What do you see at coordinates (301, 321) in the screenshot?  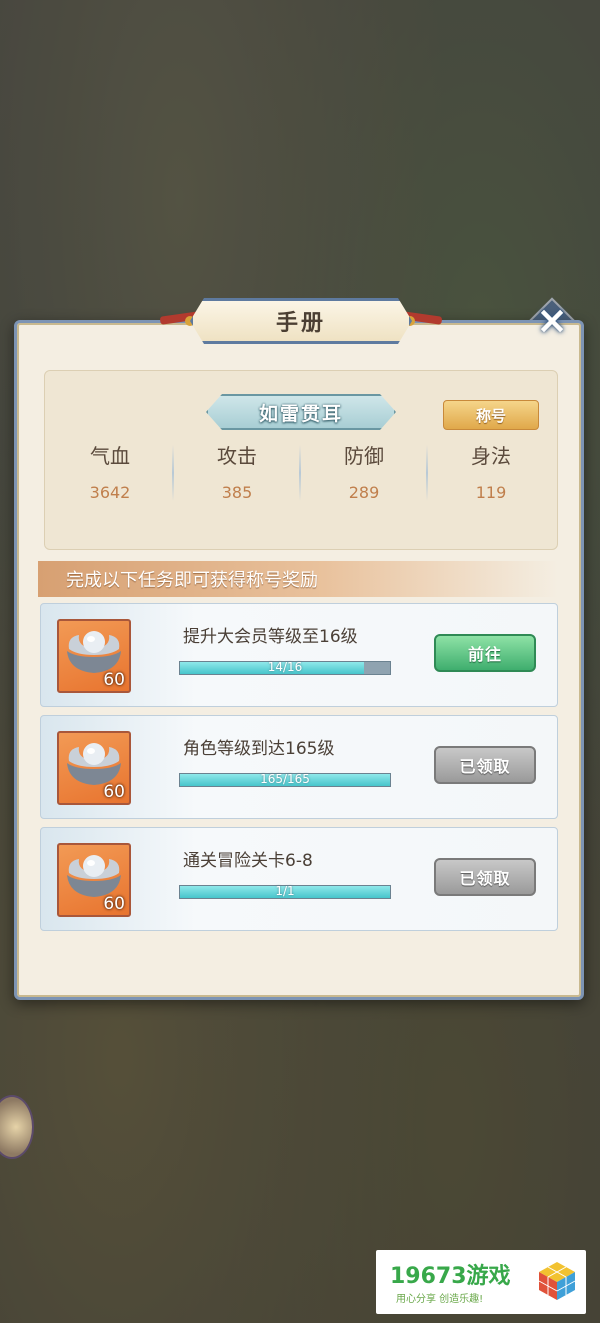 I see `dialog-title: 手册` at bounding box center [301, 321].